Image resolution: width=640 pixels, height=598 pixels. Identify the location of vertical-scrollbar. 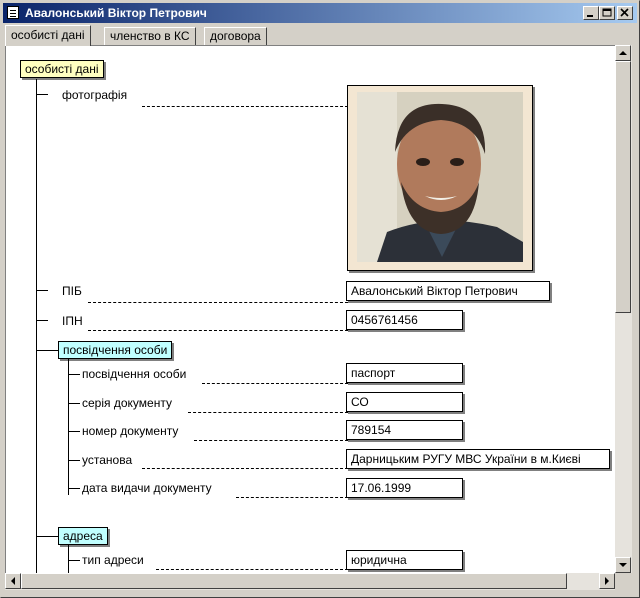
(623, 309).